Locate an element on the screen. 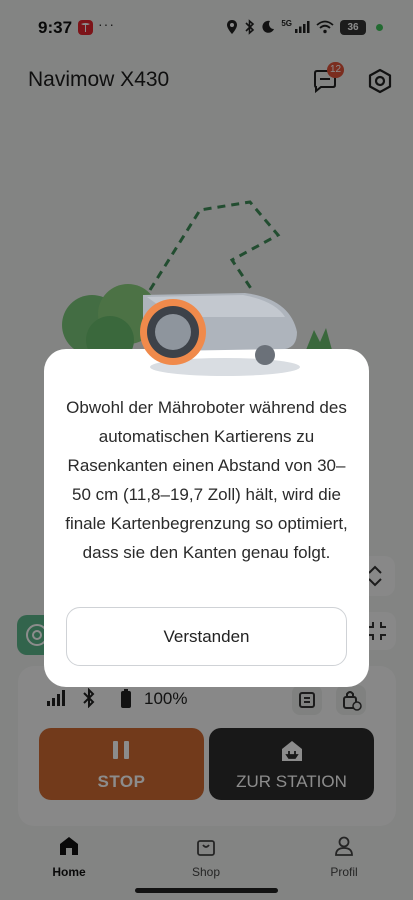 The width and height of the screenshot is (413, 900). understood-button: Verstanden is located at coordinates (206, 636).